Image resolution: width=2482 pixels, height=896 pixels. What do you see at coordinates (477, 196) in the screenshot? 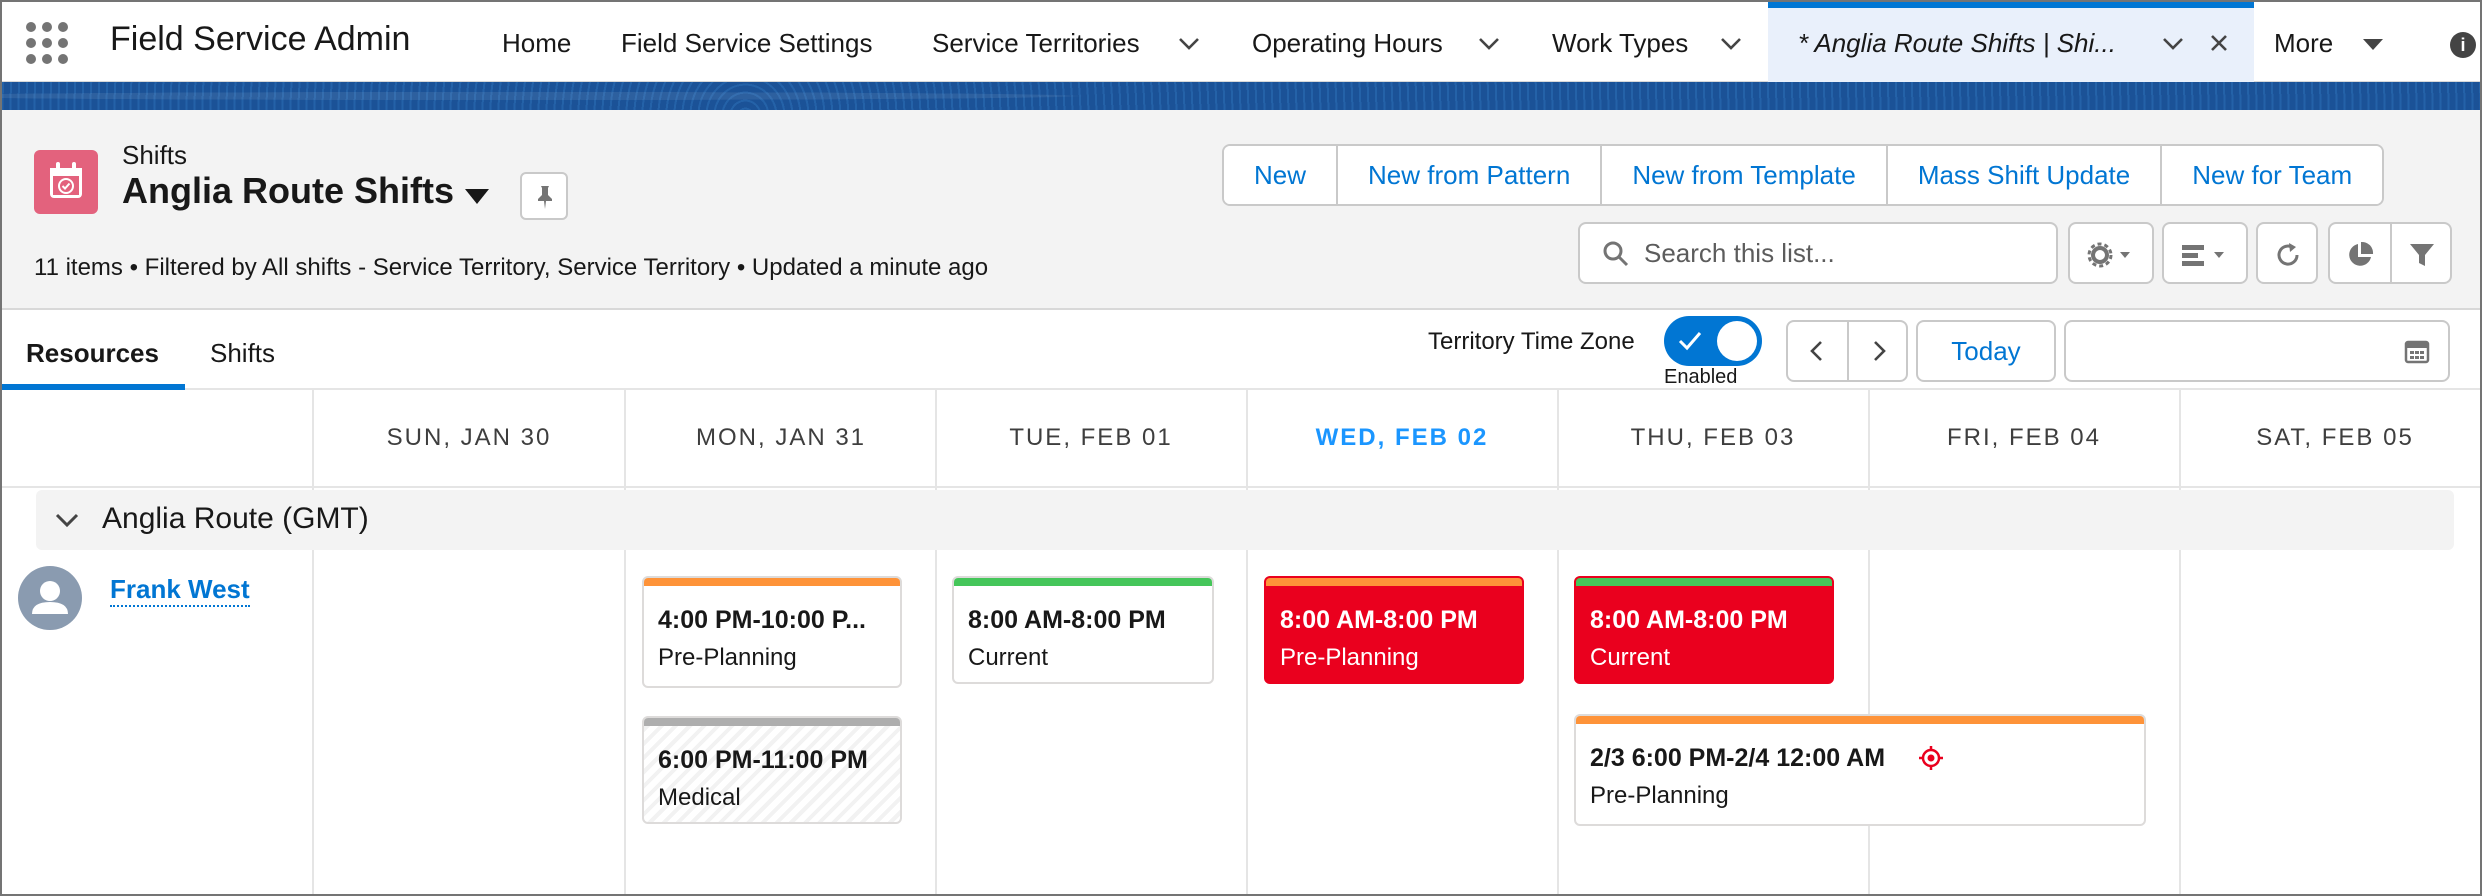
I see `list-view-picker-caret-icon` at bounding box center [477, 196].